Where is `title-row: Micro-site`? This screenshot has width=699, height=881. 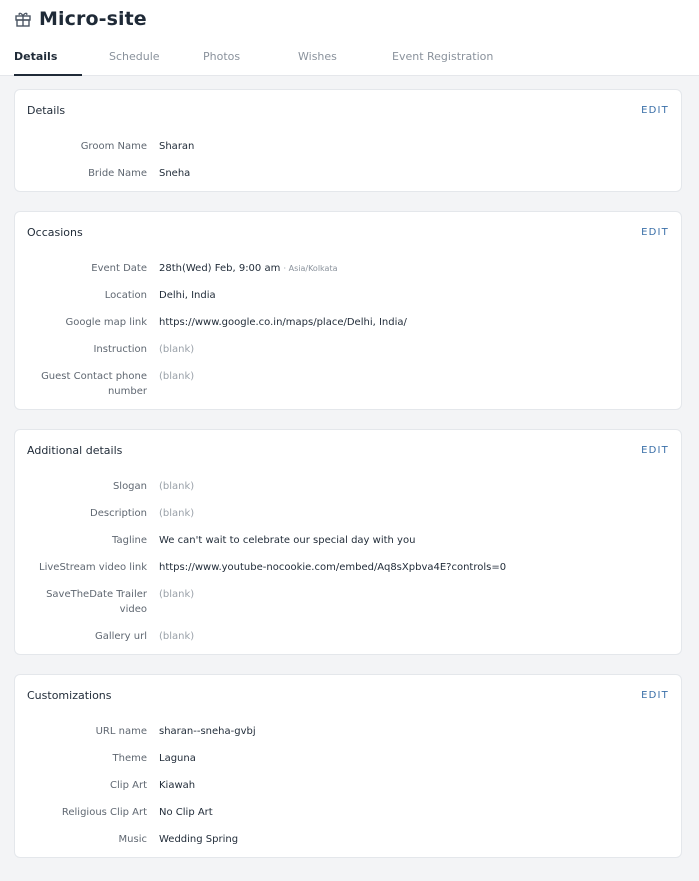
title-row: Micro-site is located at coordinates (80, 19).